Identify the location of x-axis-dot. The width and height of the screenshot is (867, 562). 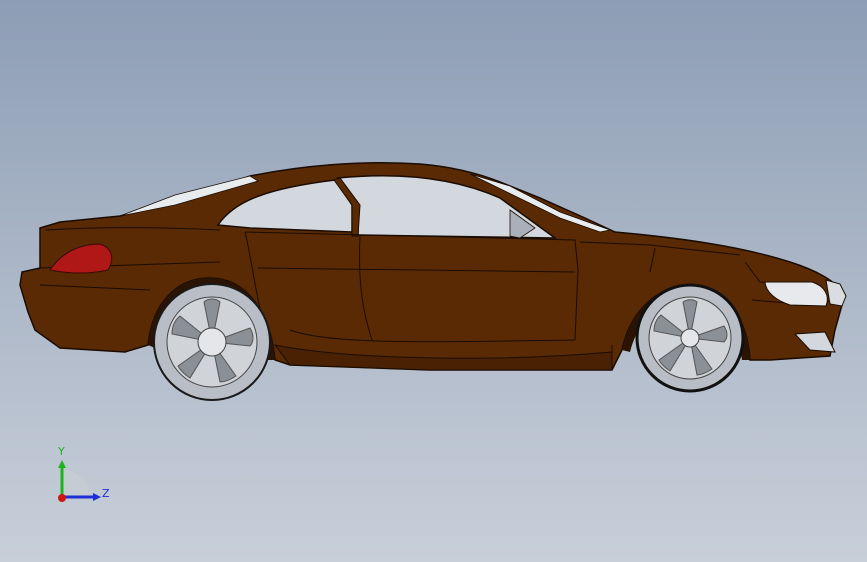
(62, 498).